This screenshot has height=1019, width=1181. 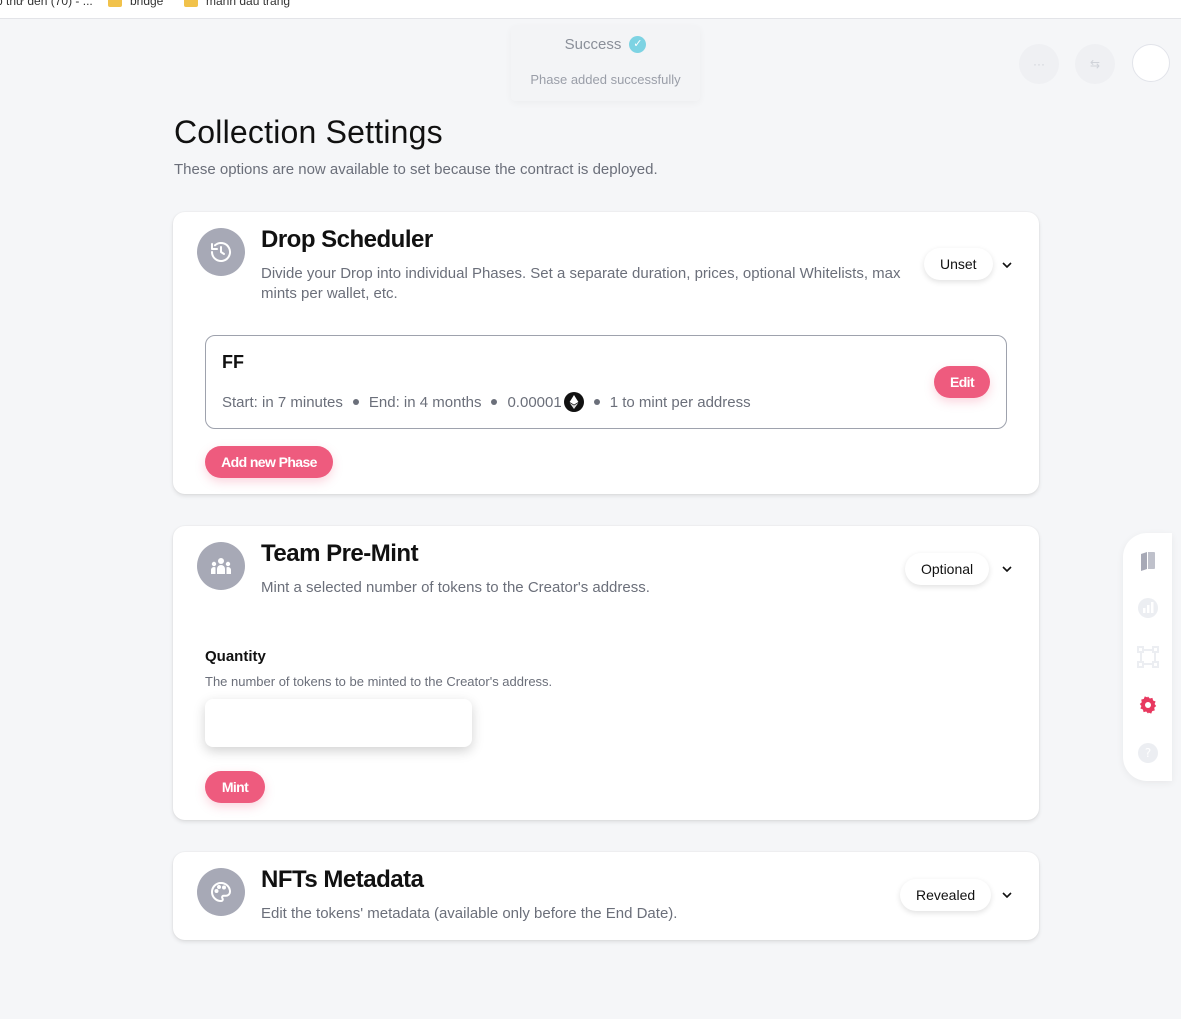 I want to click on toast-title: Success, so click(x=593, y=44).